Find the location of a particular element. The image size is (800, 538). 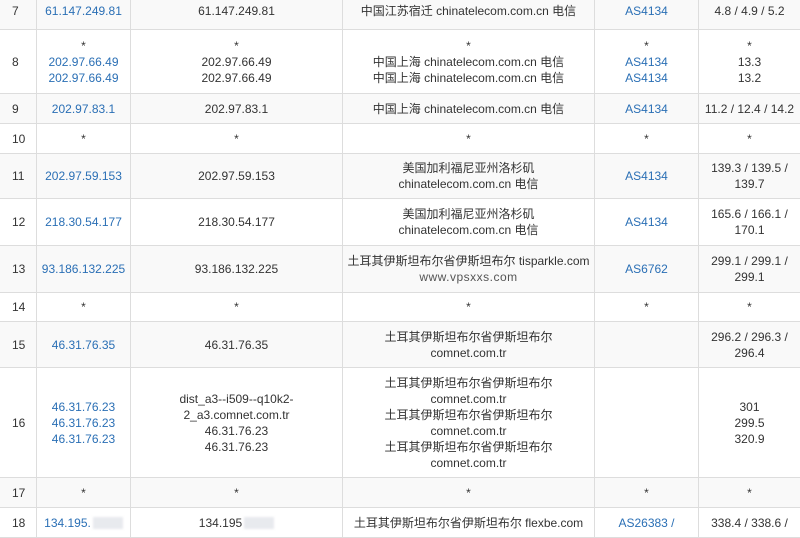

host-line: * is located at coordinates (236, 307).